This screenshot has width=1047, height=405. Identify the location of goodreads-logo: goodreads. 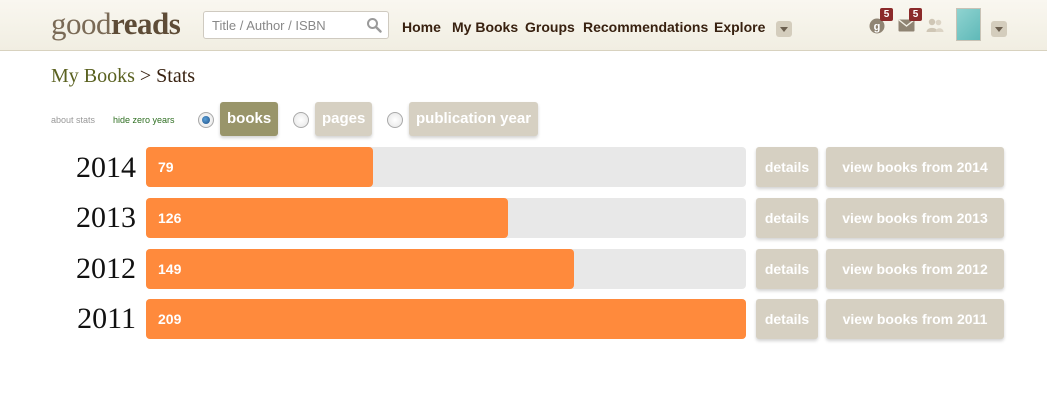
(116, 23).